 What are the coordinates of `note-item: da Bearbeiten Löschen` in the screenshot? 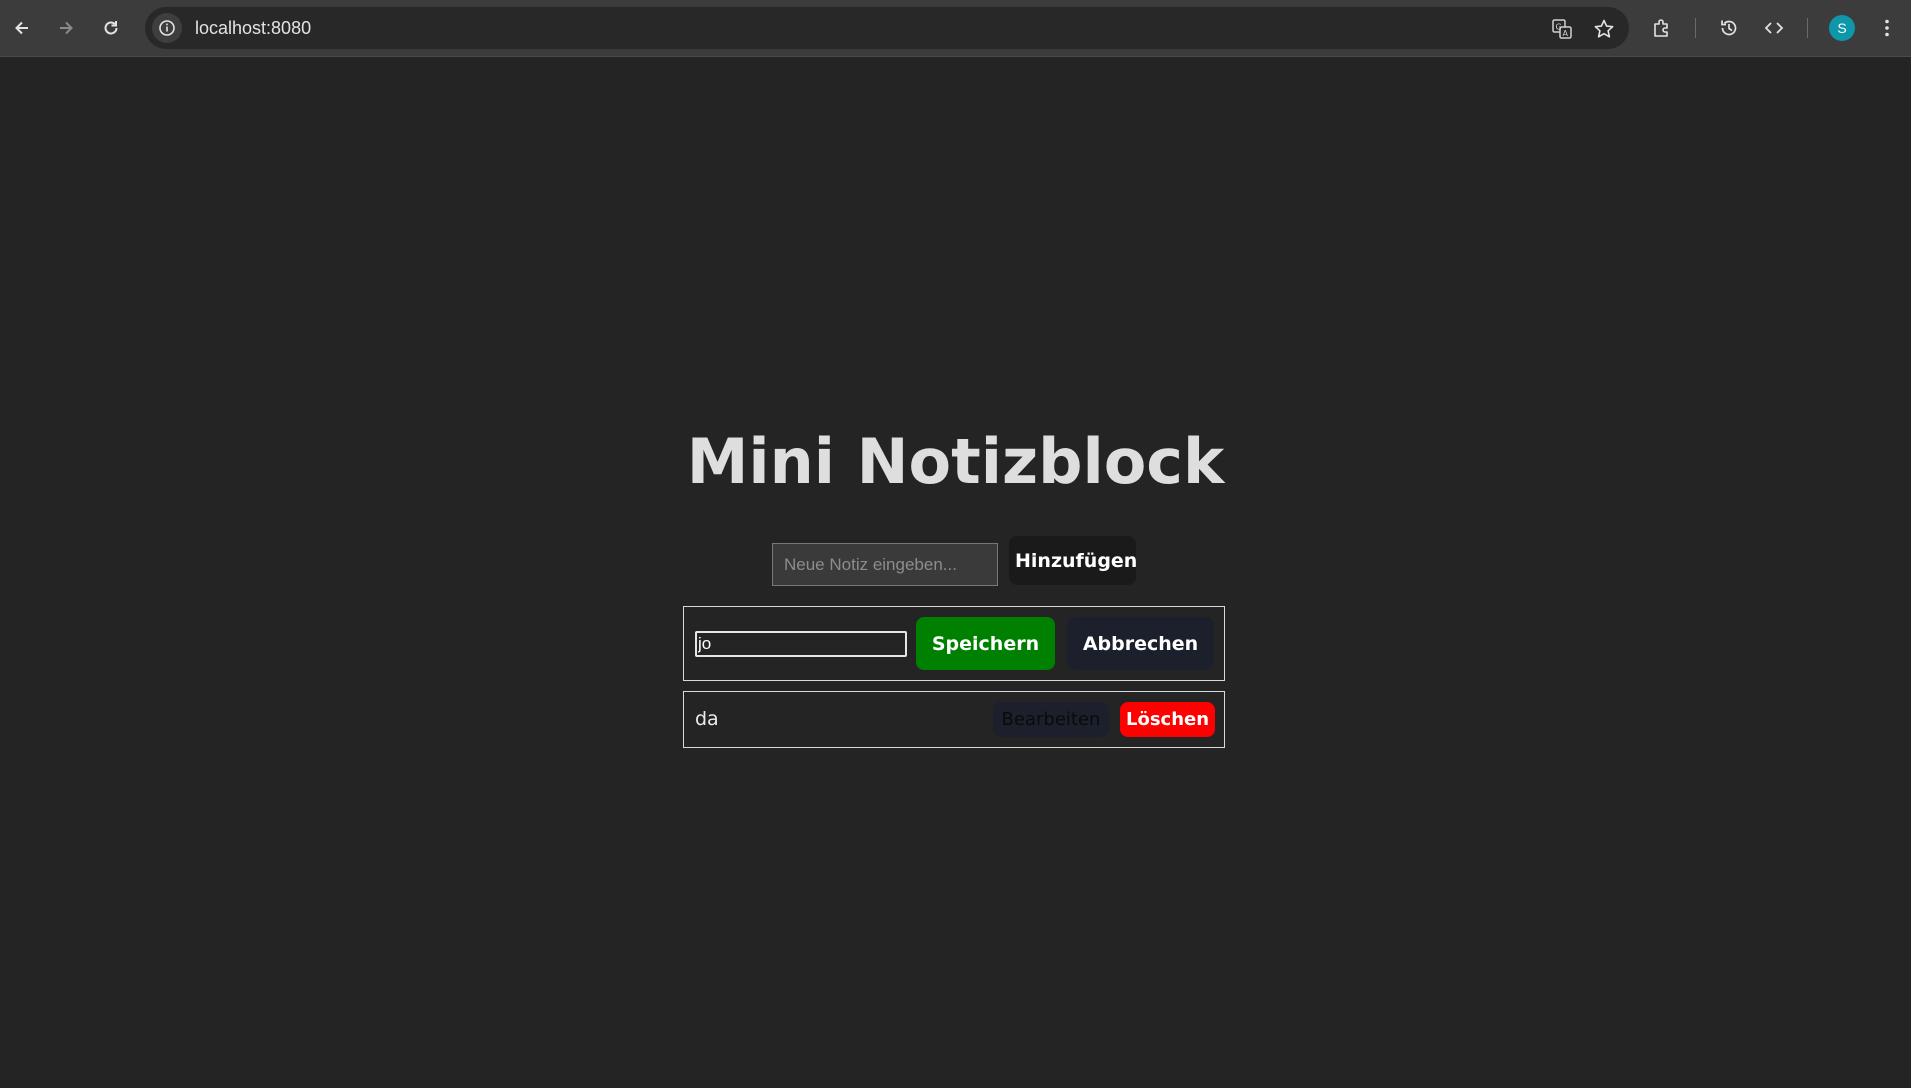 It's located at (954, 719).